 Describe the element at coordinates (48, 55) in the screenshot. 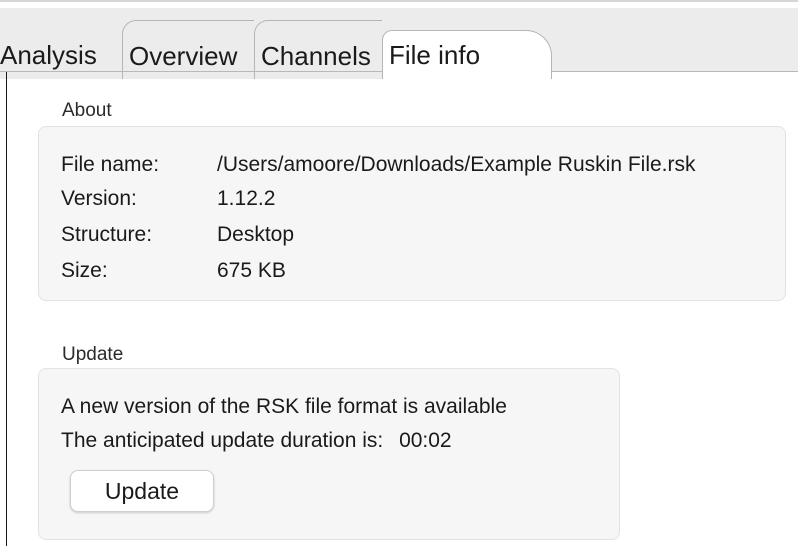

I see `tab-analysis-label: Analysis` at that location.